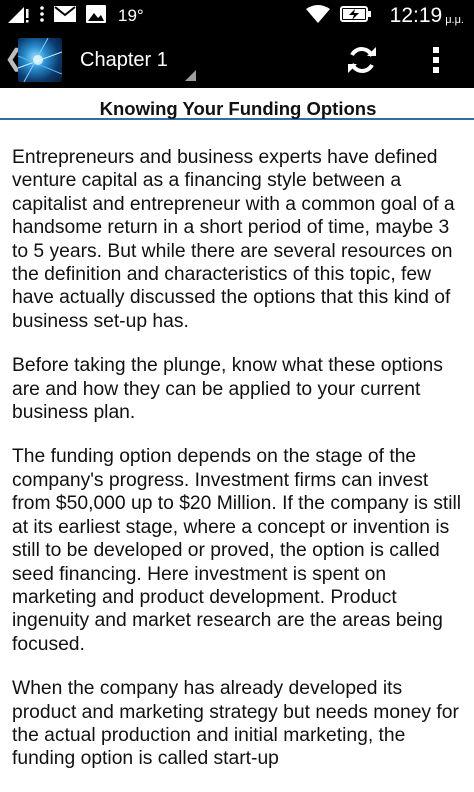  Describe the element at coordinates (317, 16) in the screenshot. I see `wifi-icon` at that location.